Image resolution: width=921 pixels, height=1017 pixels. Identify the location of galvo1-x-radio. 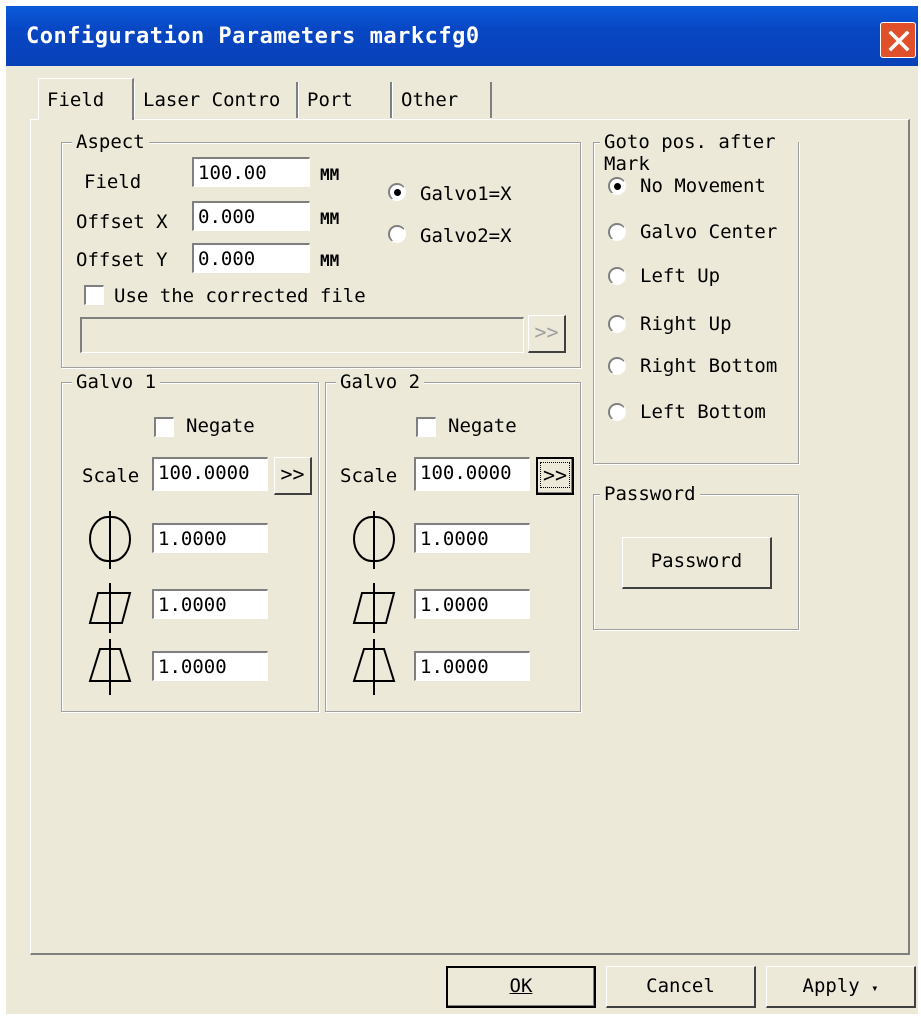
(397, 192).